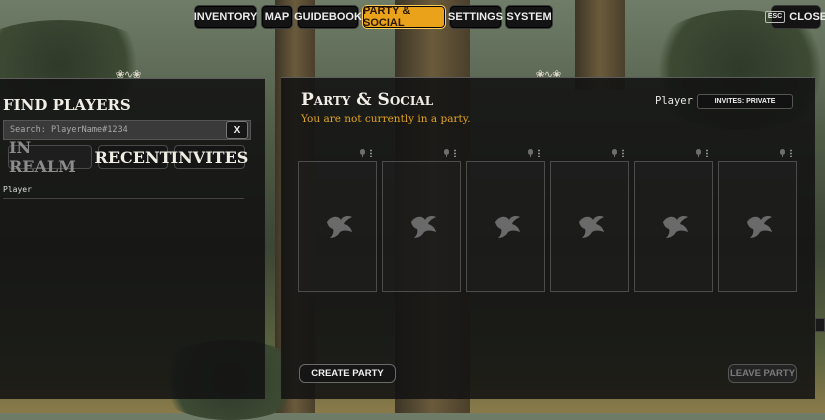 Image resolution: width=825 pixels, height=420 pixels. I want to click on tab-settings: SETTINGS, so click(475, 17).